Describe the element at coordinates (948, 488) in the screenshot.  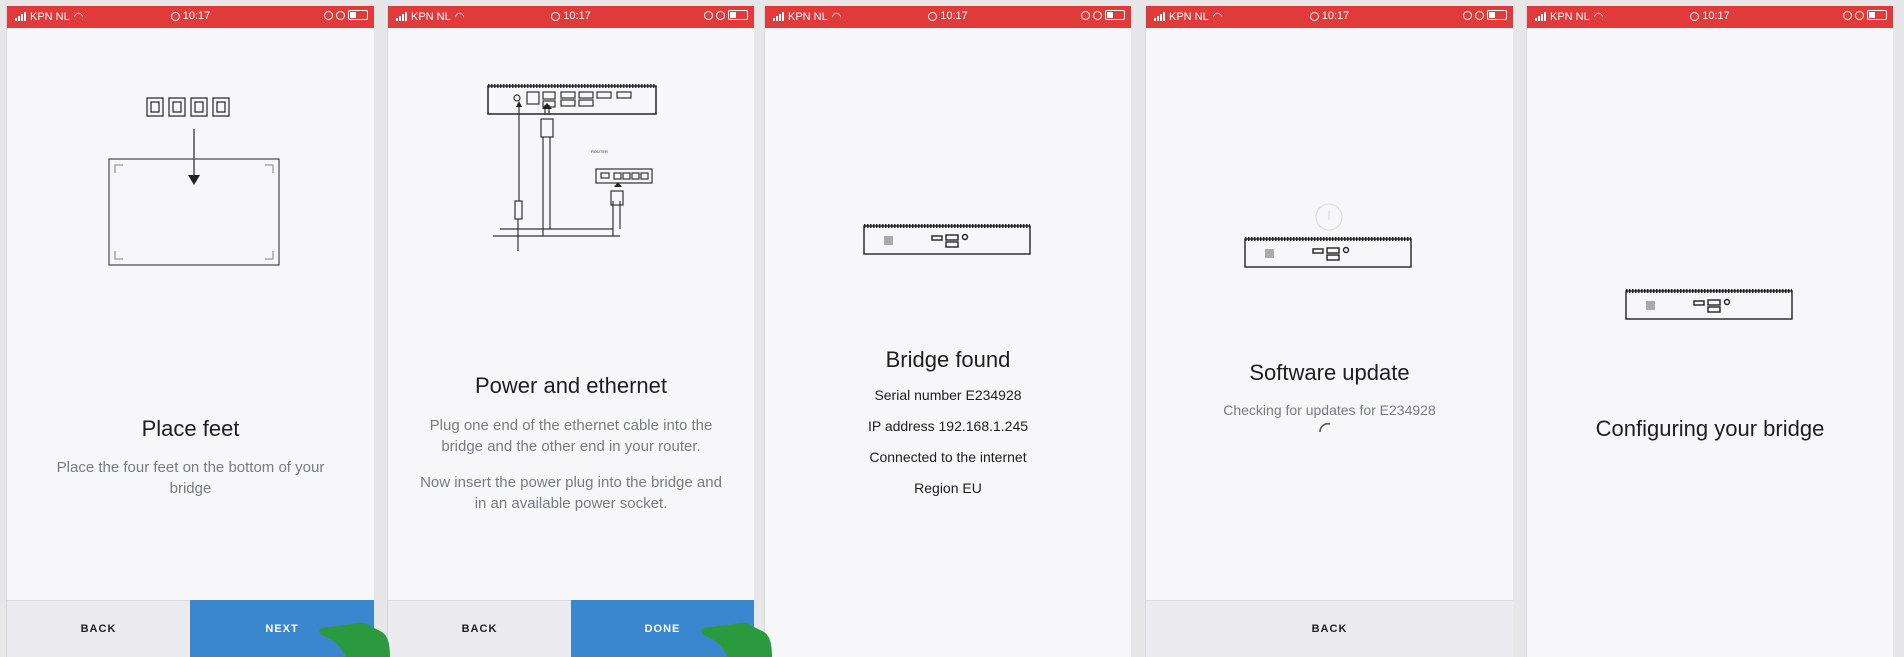
I see `region-text: Region EU` at that location.